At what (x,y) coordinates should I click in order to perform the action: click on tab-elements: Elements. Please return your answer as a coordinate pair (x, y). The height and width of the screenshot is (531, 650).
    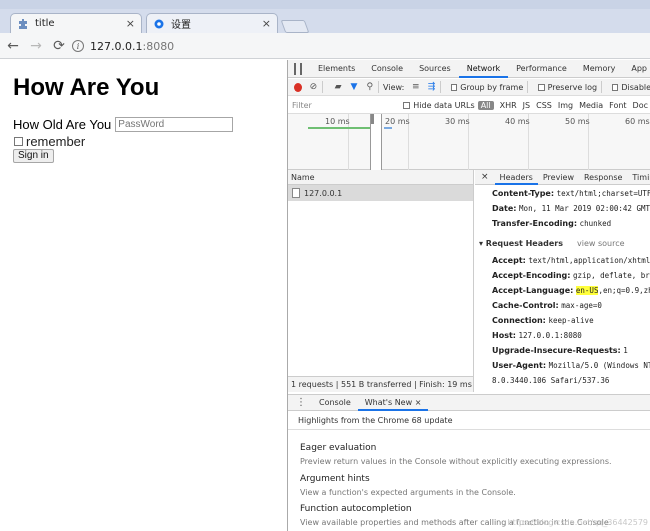
    Looking at the image, I should click on (336, 69).